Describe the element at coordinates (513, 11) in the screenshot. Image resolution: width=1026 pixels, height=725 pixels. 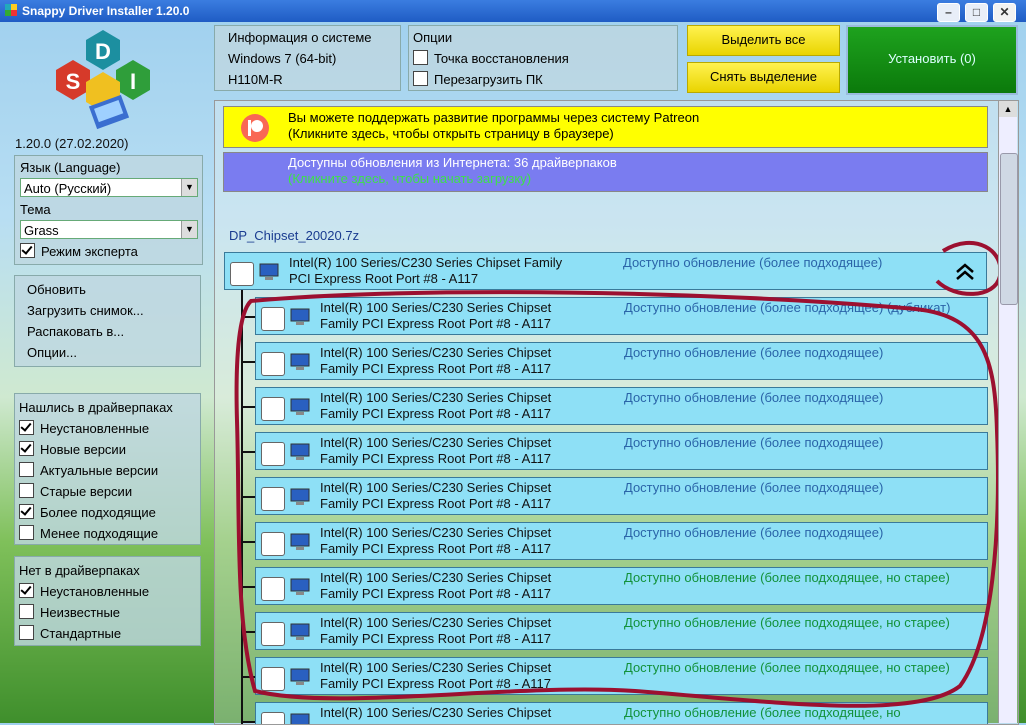
I see `title-bar: Snappy Driver Installer 1.20.0 – □ ✕` at that location.